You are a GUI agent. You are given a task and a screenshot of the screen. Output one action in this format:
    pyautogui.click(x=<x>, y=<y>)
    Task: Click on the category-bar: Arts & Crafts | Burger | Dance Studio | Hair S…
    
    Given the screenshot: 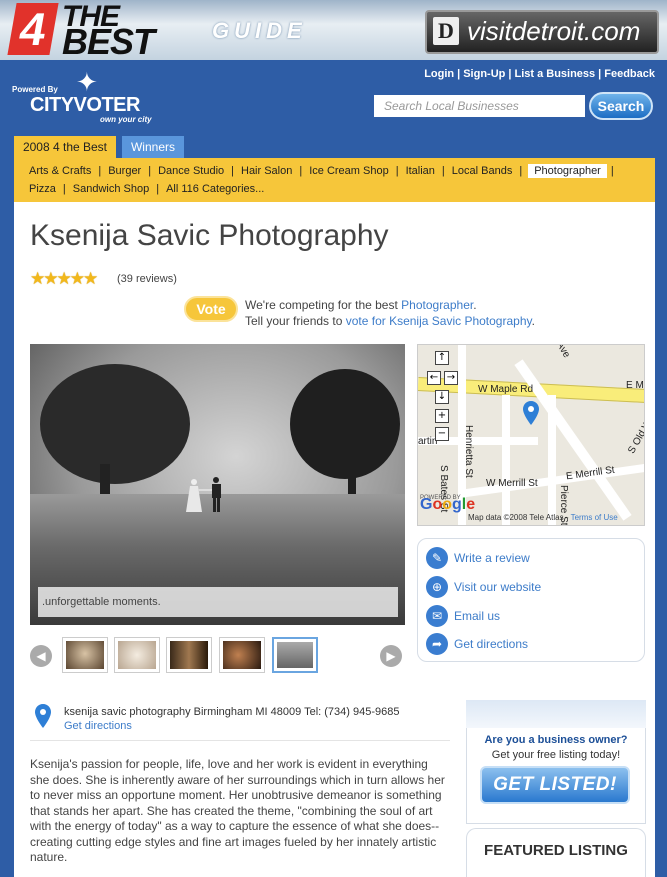 What is the action you would take?
    pyautogui.click(x=334, y=180)
    